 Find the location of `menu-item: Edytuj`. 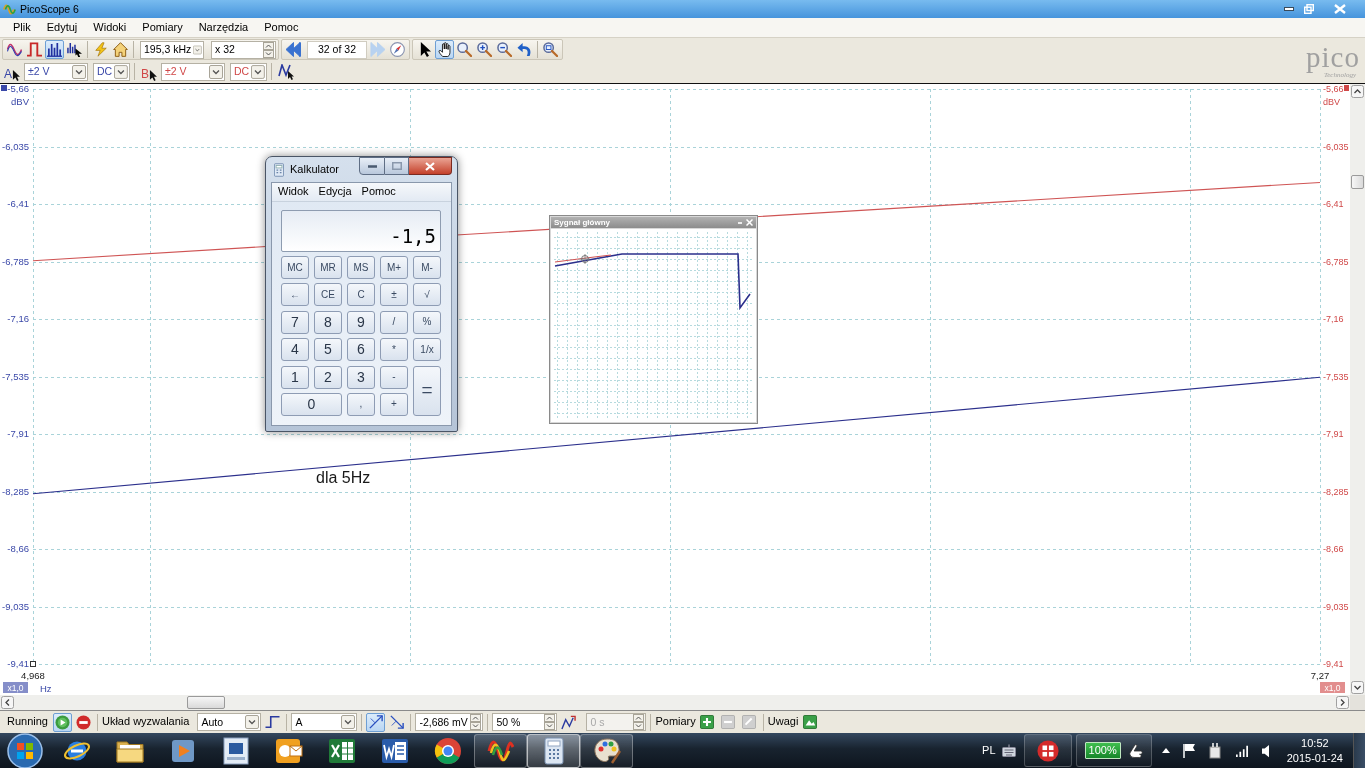

menu-item: Edytuj is located at coordinates (62, 27).